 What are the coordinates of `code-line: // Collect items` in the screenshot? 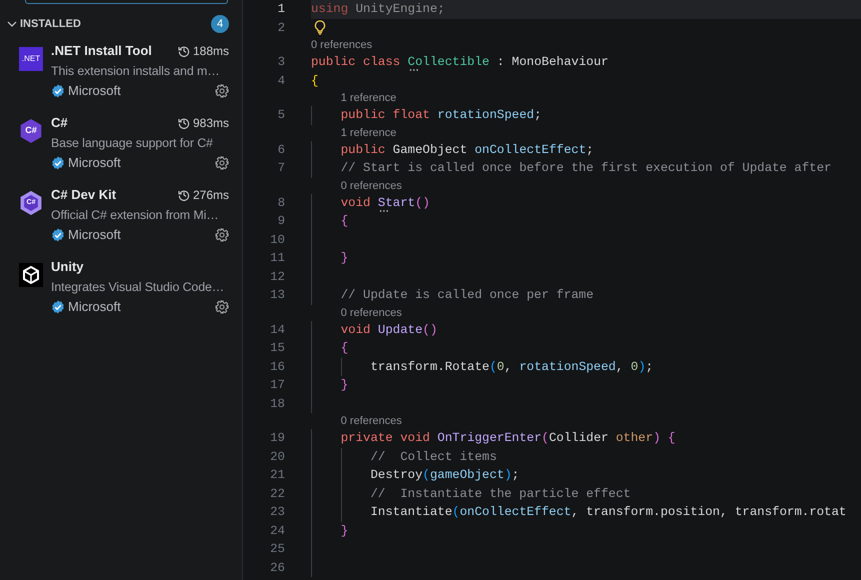 It's located at (433, 457).